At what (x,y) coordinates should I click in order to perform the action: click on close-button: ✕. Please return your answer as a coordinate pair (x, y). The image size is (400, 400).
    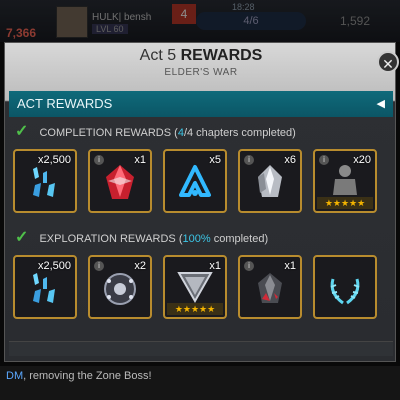
    Looking at the image, I should click on (388, 62).